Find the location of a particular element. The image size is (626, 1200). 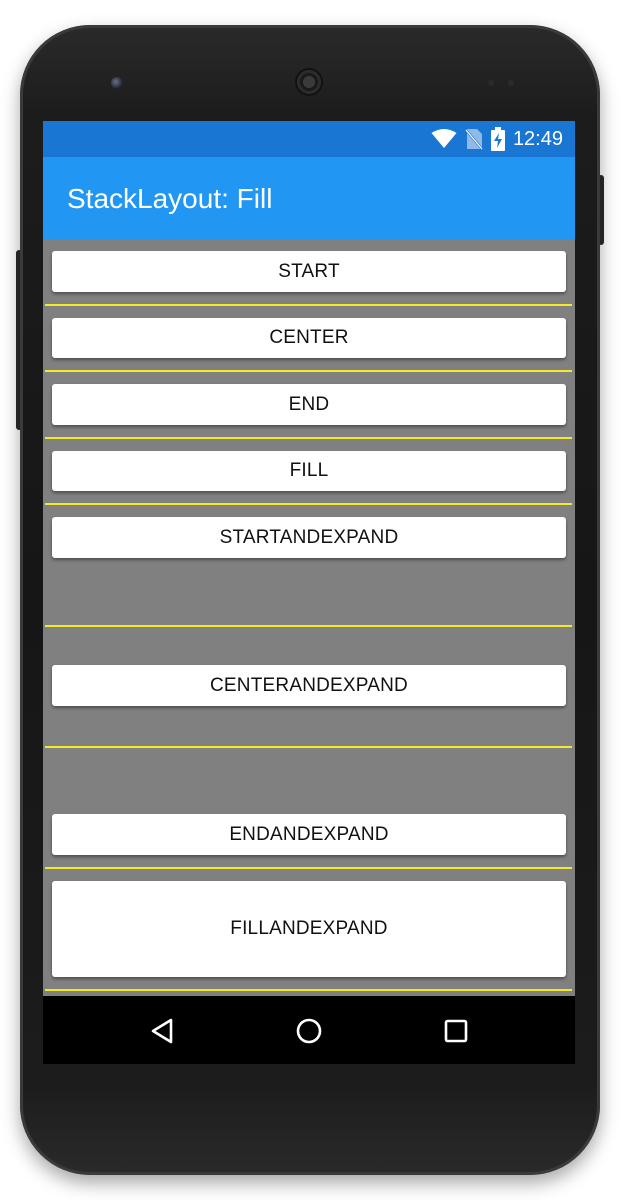

start-button: START is located at coordinates (309, 271).